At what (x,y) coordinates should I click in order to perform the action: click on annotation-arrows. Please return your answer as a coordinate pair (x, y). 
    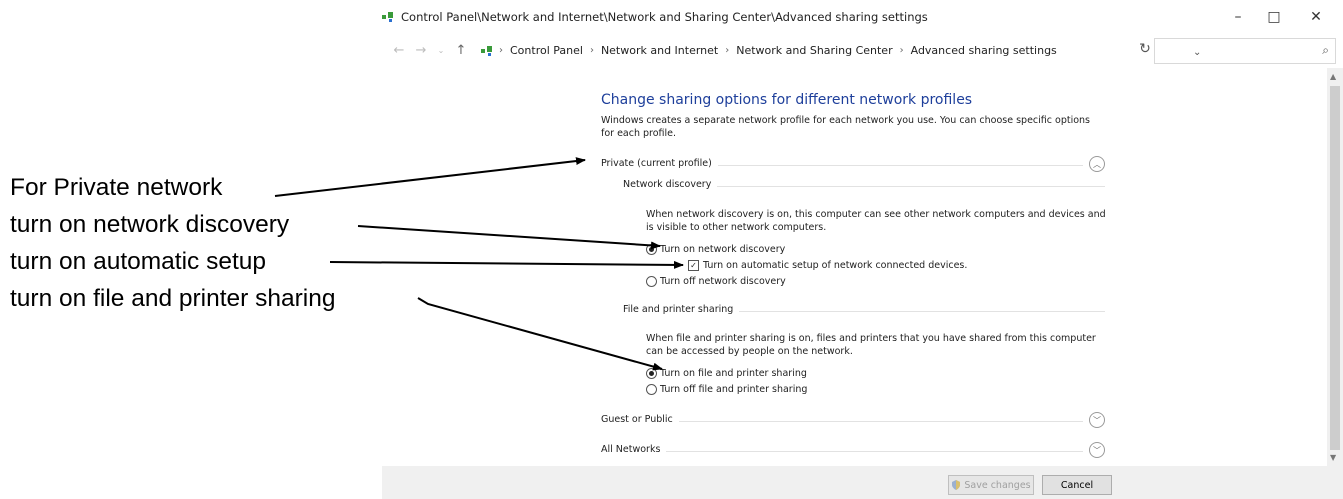
    Looking at the image, I should click on (479, 264).